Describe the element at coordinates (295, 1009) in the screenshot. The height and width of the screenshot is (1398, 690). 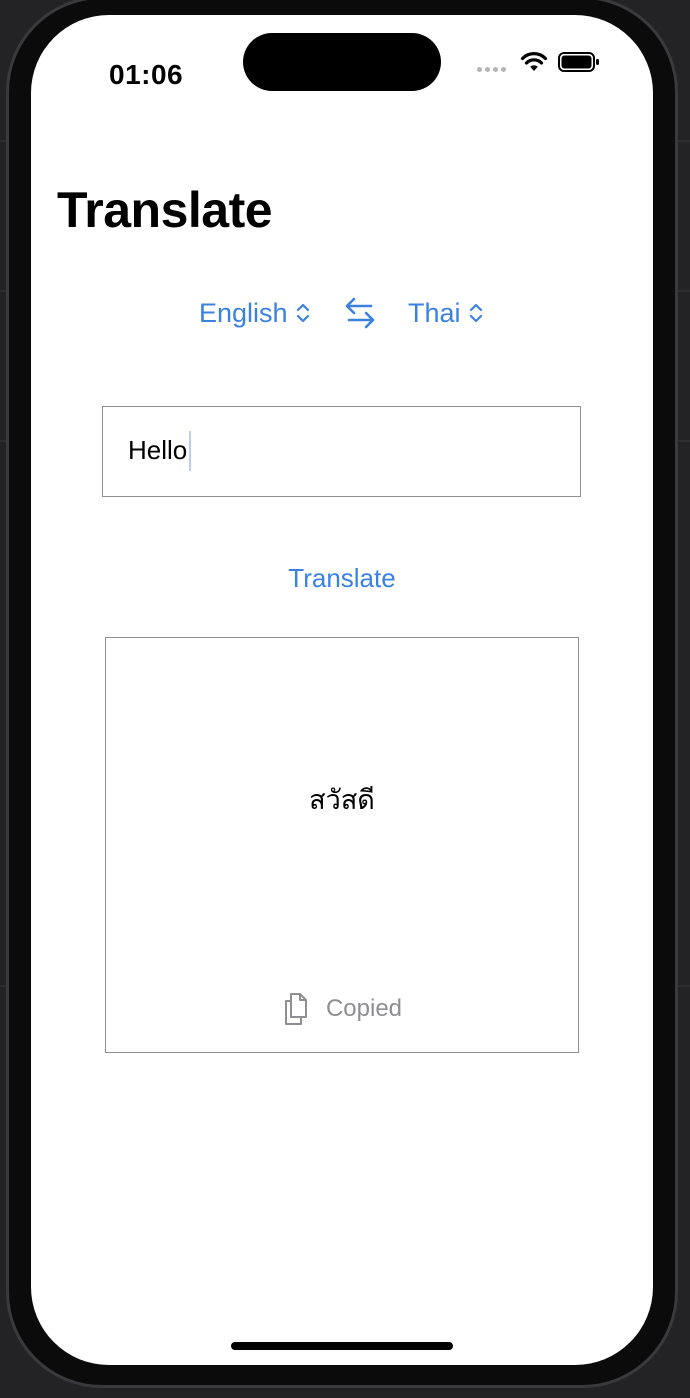
I see `doc-on-doc-icon` at that location.